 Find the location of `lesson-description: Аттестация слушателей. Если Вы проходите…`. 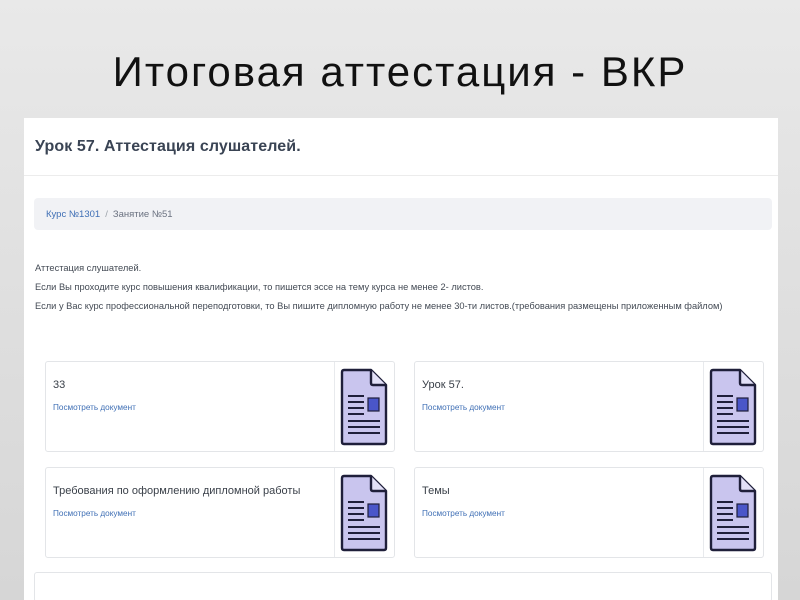

lesson-description: Аттестация слушателей. Если Вы проходите… is located at coordinates (400, 287).